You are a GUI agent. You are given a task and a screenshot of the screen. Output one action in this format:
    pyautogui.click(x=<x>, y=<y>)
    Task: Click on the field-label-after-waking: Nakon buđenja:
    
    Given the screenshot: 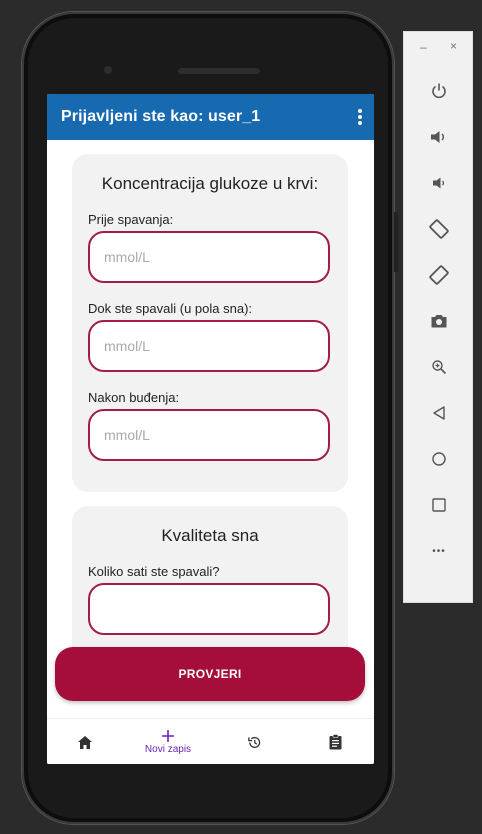 What is the action you would take?
    pyautogui.click(x=134, y=397)
    